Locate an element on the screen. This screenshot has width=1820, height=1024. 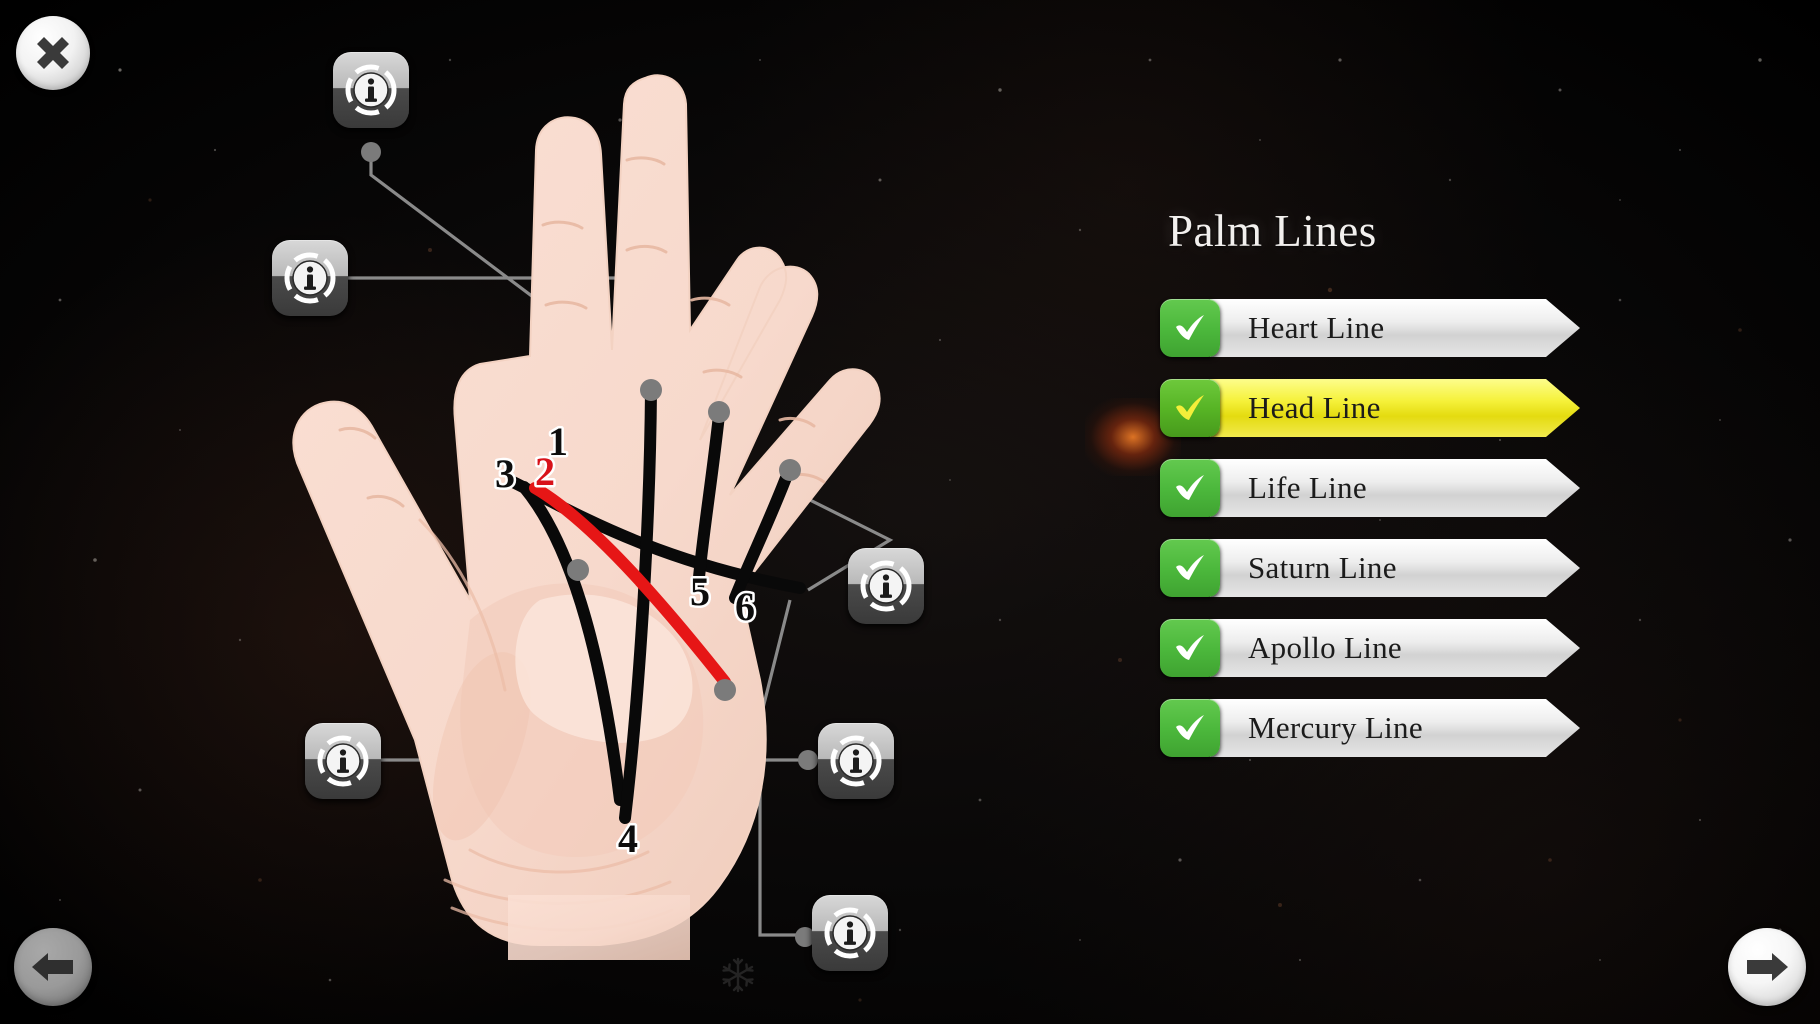
plate-heart-line: Heart Line is located at coordinates (1395, 328).